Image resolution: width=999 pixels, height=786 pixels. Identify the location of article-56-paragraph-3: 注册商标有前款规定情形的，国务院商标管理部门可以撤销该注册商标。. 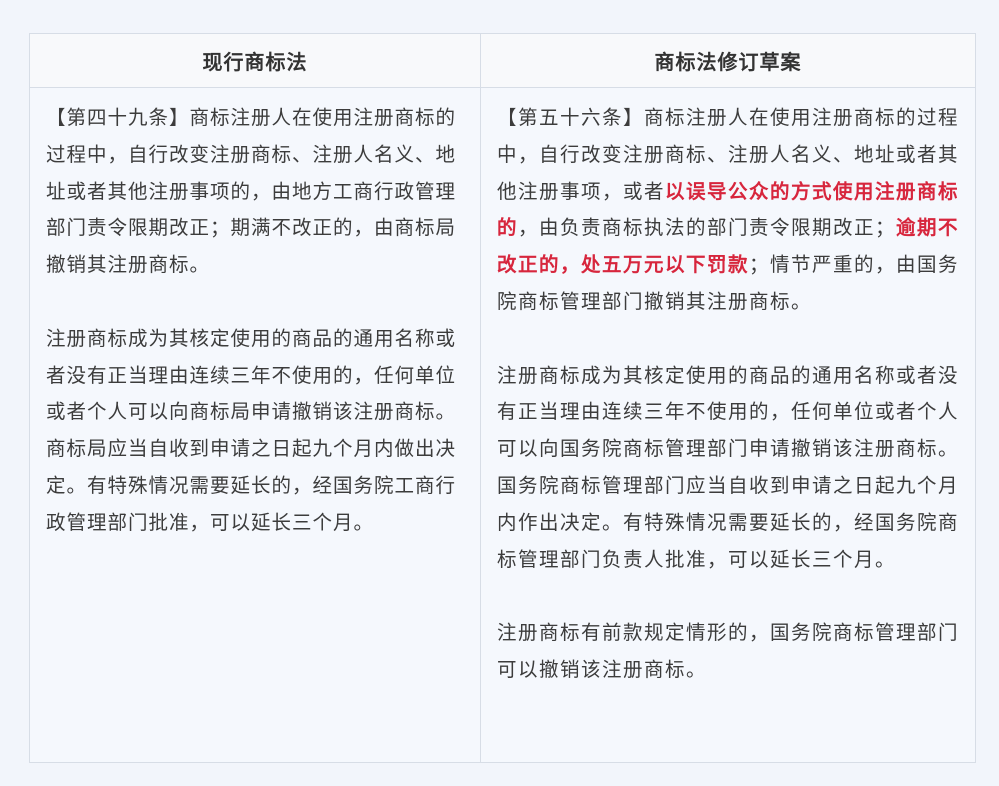
(728, 651).